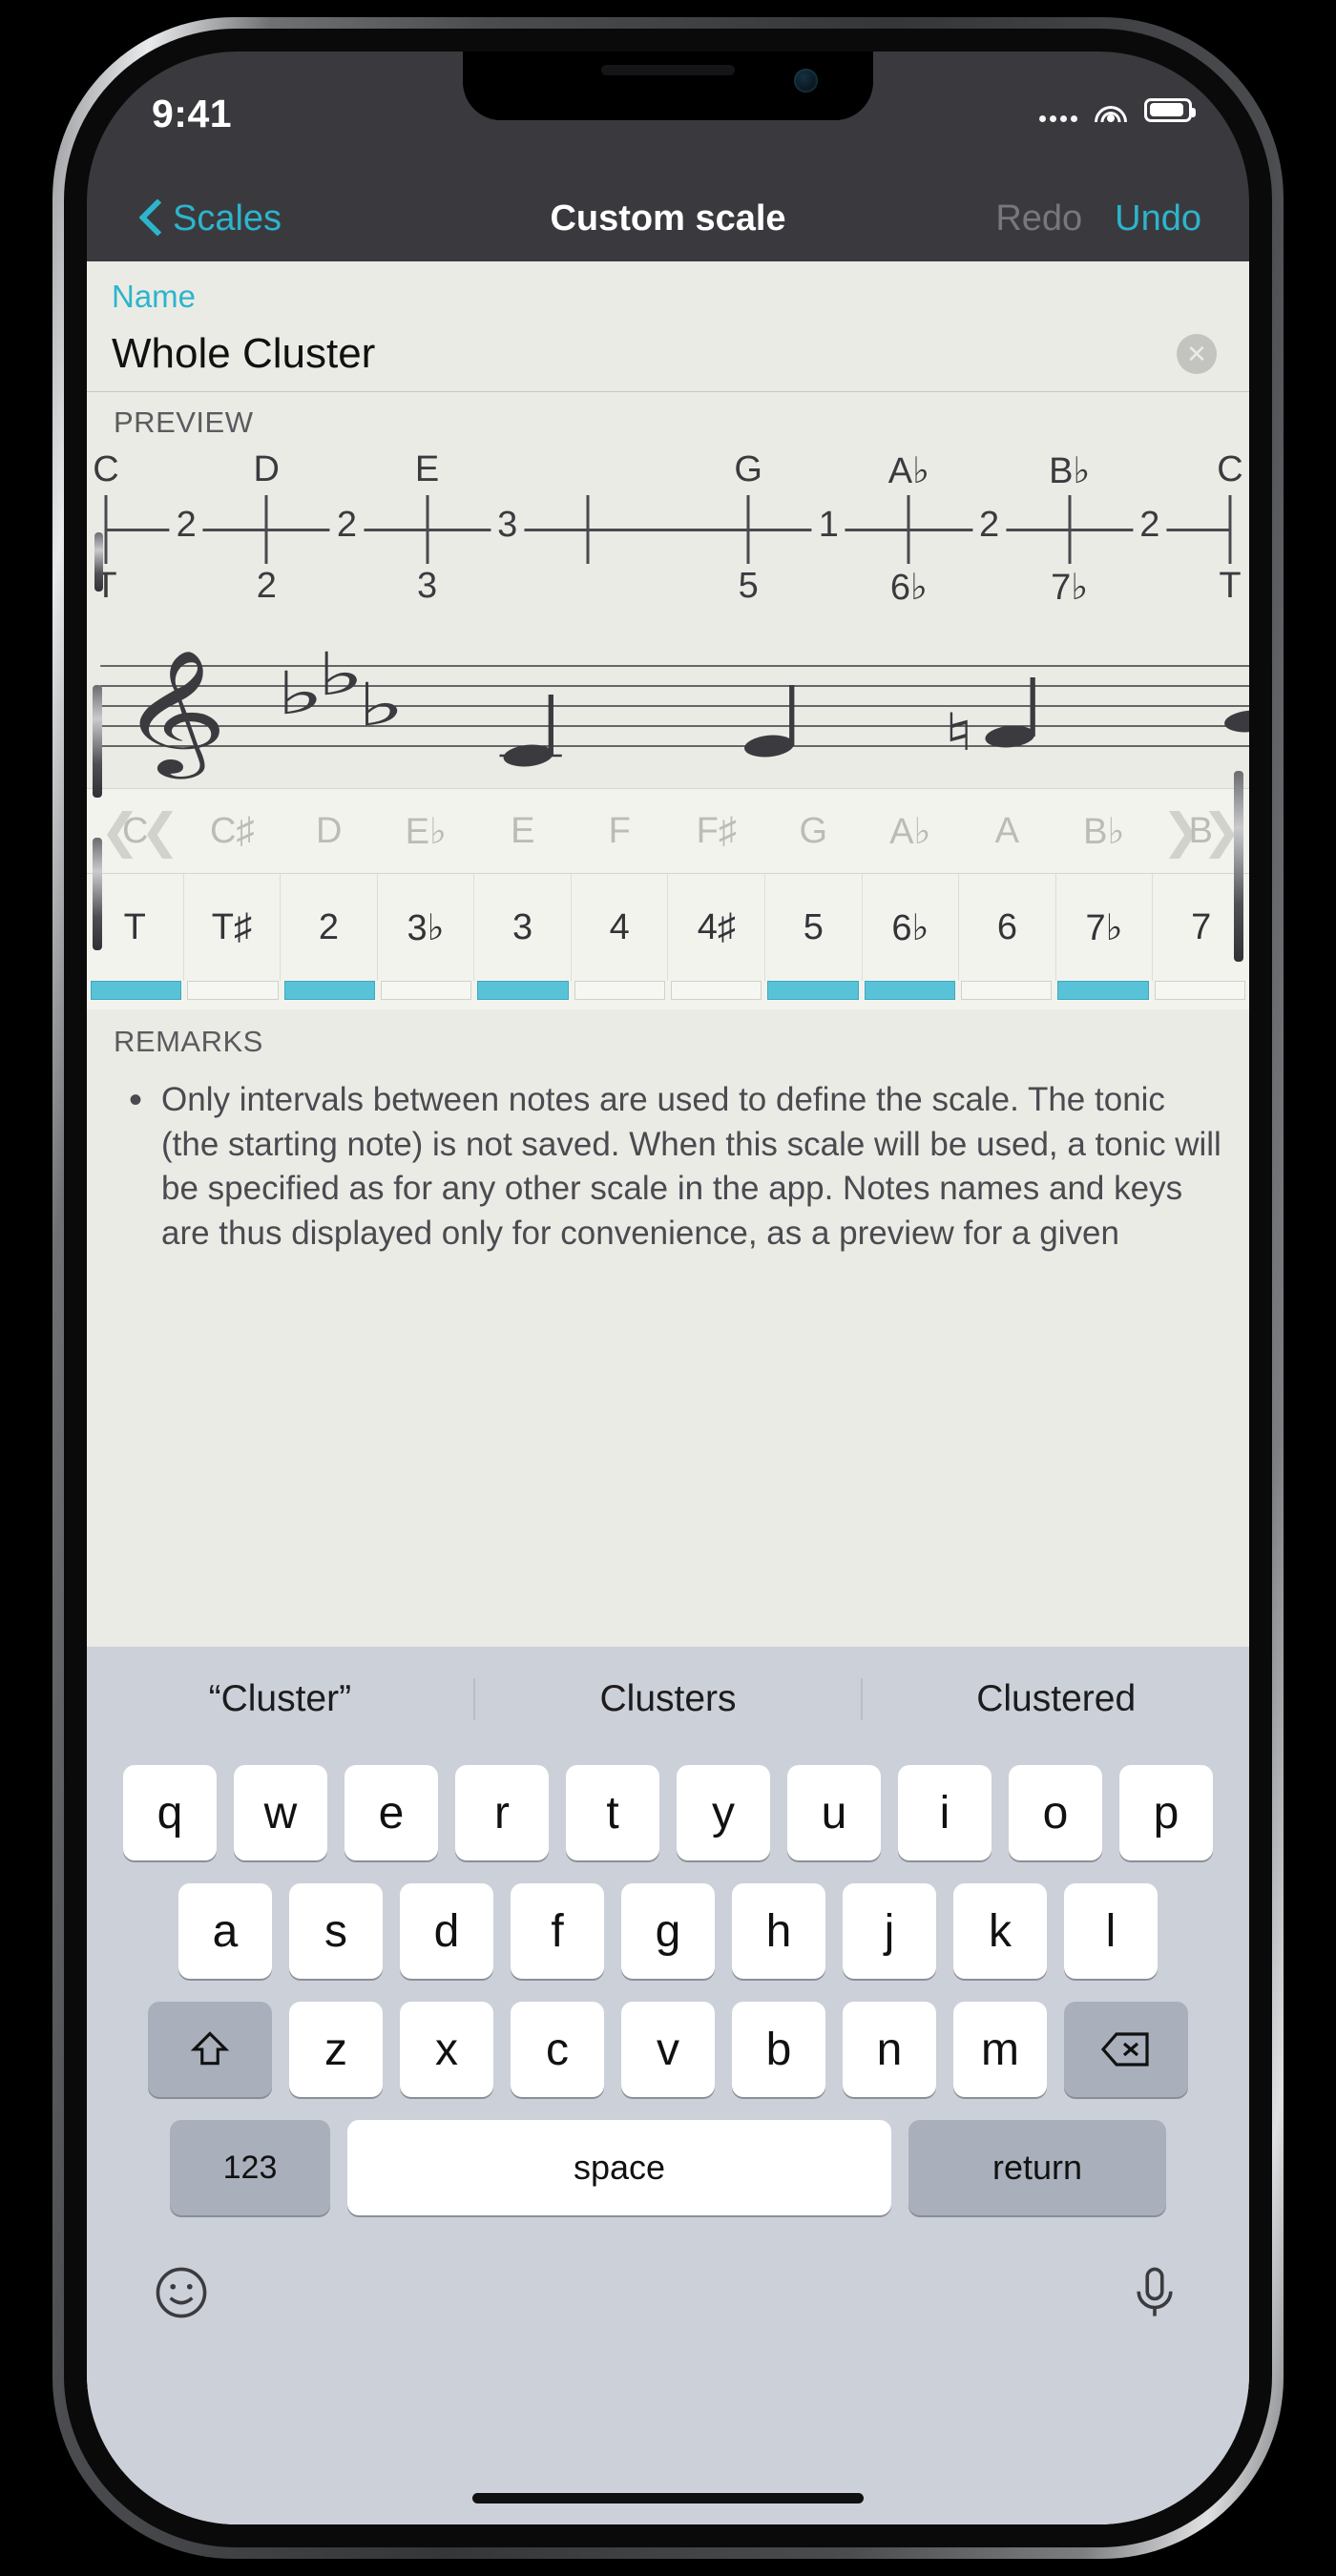  Describe the element at coordinates (1197, 354) in the screenshot. I see `clear-circle-icon: ✕` at that location.